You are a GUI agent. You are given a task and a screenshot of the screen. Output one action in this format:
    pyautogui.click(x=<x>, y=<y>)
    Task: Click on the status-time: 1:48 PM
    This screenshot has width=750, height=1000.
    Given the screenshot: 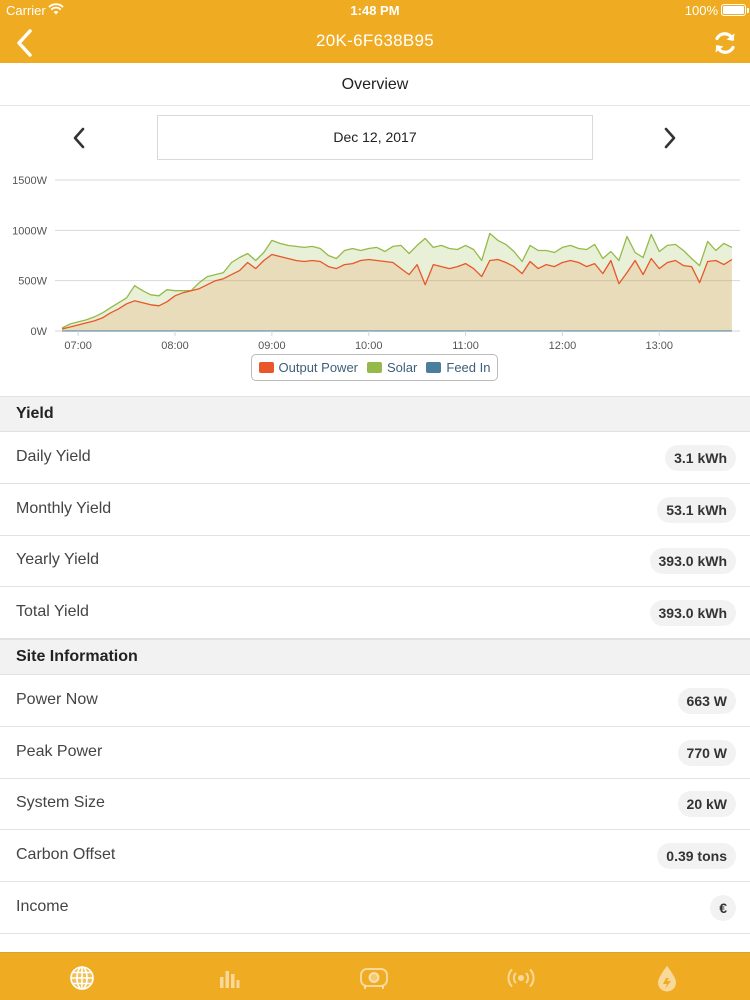 What is the action you would take?
    pyautogui.click(x=375, y=10)
    